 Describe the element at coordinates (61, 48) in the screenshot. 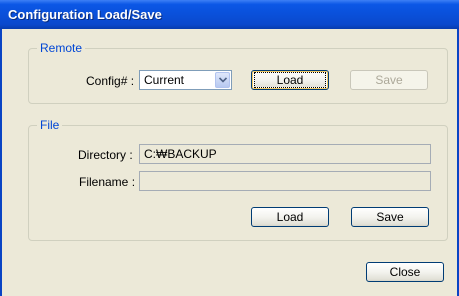

I see `remote-legend: Remote` at that location.